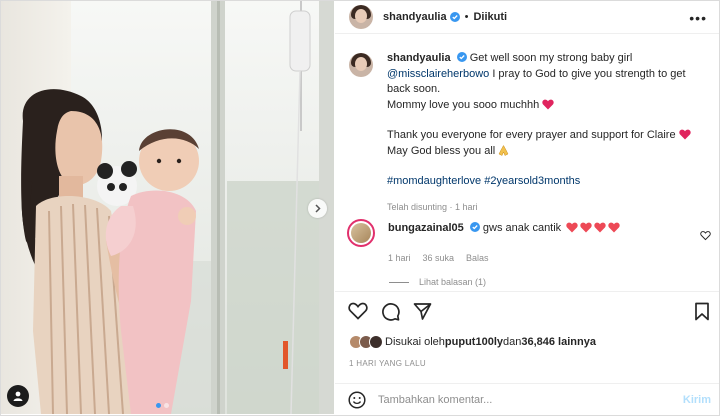 The image size is (720, 416). Describe the element at coordinates (558, 342) in the screenshot. I see `likes-count-link: 36,846 lainnya` at that location.